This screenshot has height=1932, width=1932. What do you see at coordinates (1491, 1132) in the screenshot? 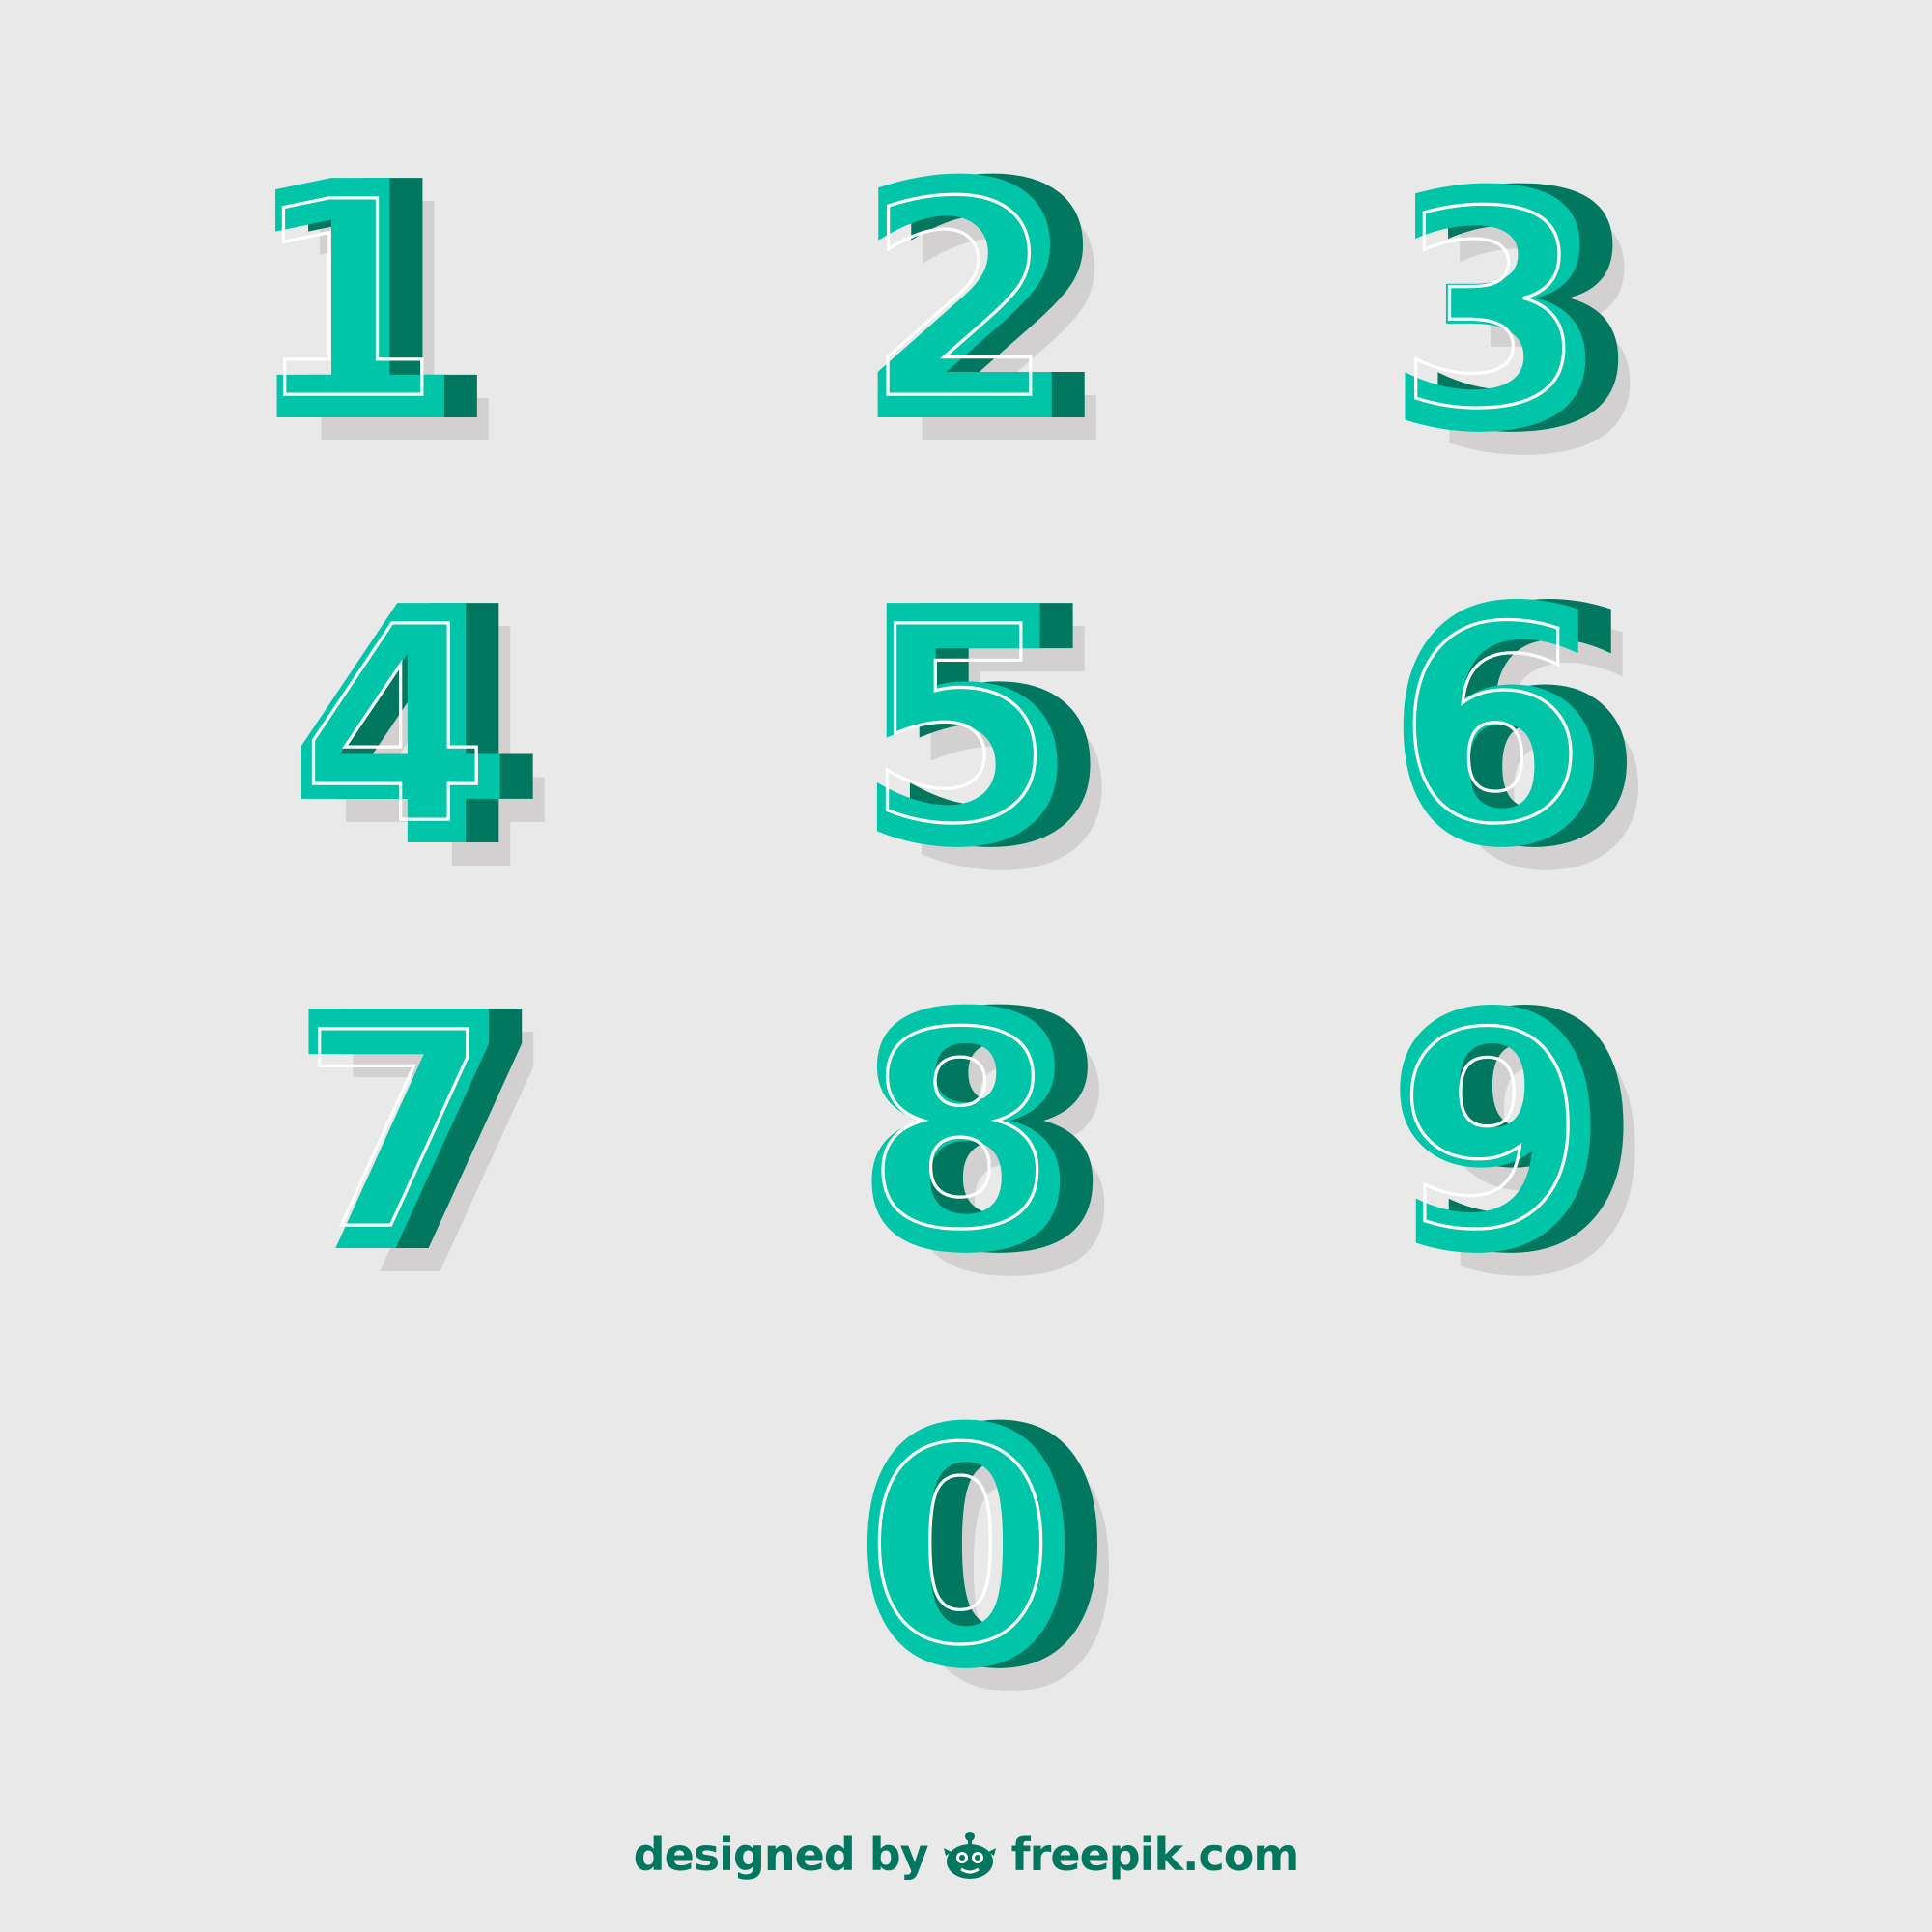
I see `digit-9-outline: 9` at bounding box center [1491, 1132].